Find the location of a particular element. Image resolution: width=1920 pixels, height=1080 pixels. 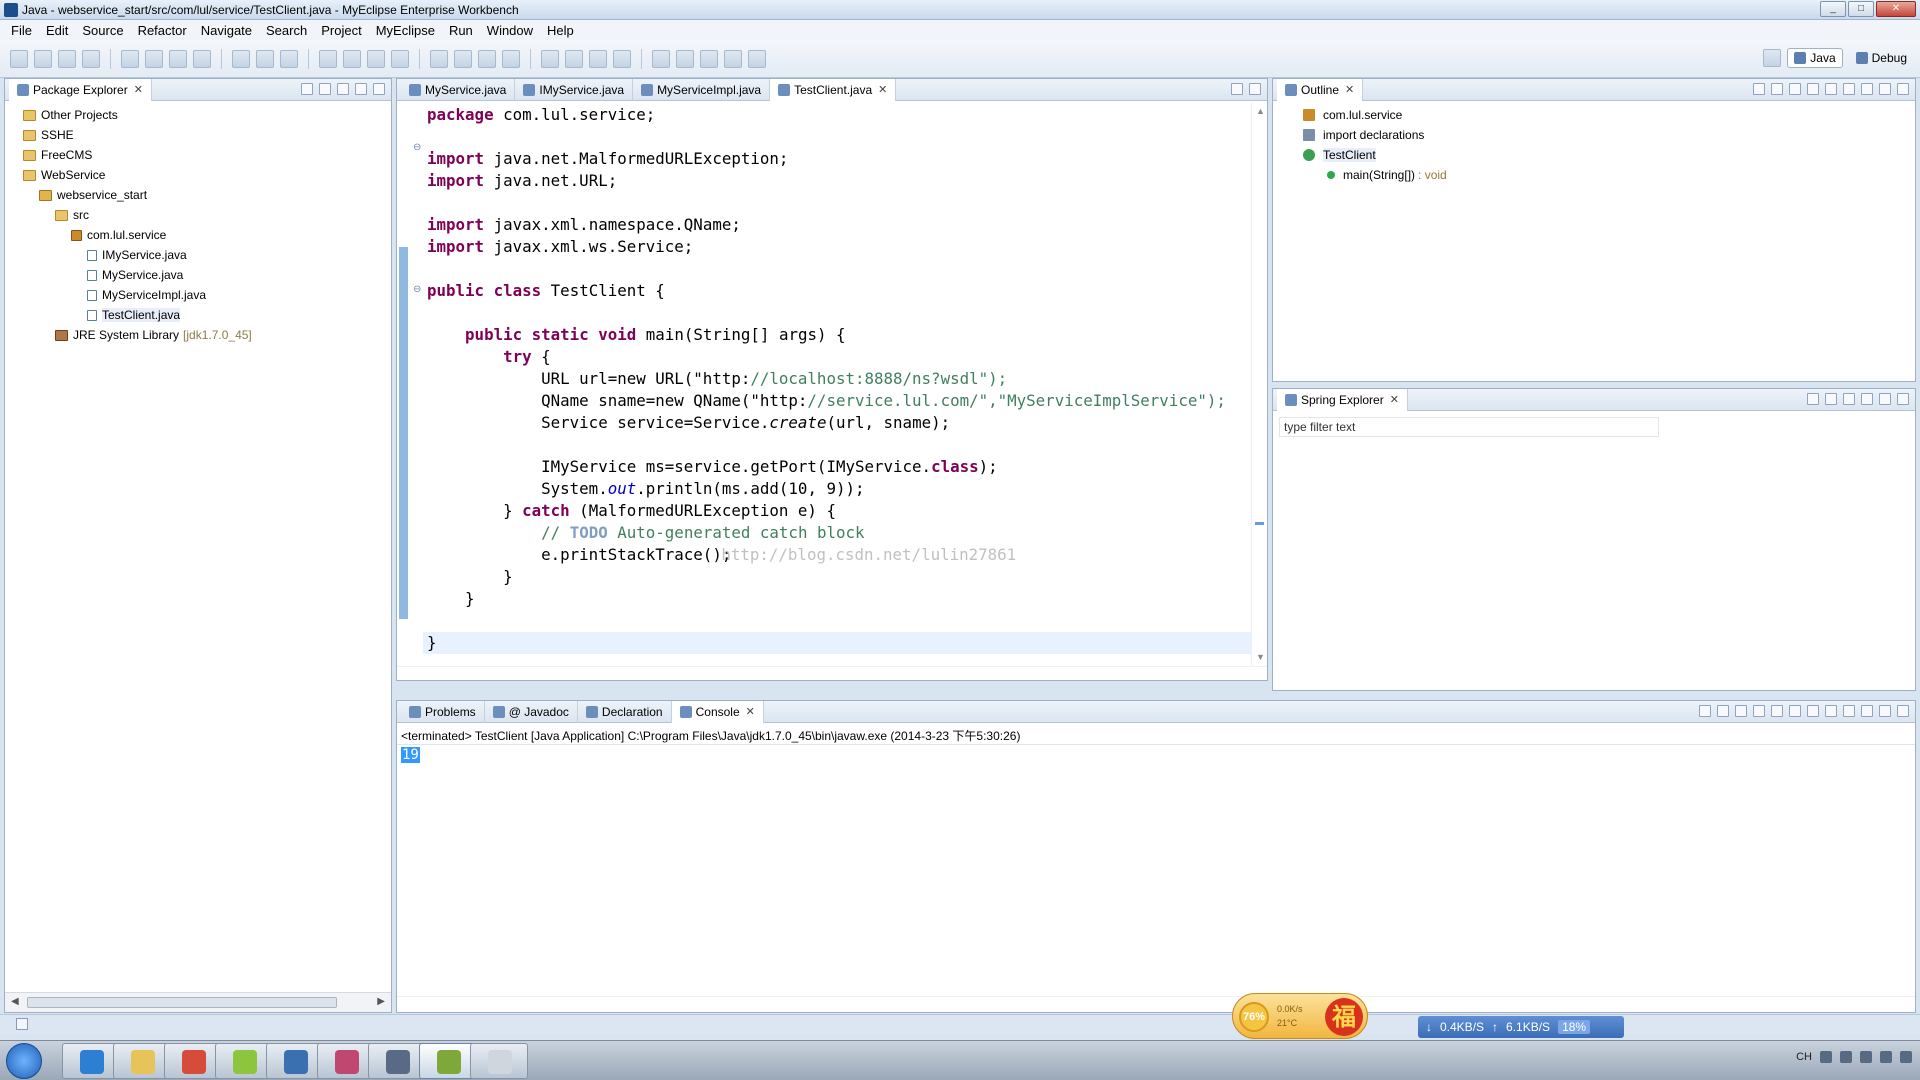

tab-javadoc: @ Javadoc is located at coordinates (531, 712).